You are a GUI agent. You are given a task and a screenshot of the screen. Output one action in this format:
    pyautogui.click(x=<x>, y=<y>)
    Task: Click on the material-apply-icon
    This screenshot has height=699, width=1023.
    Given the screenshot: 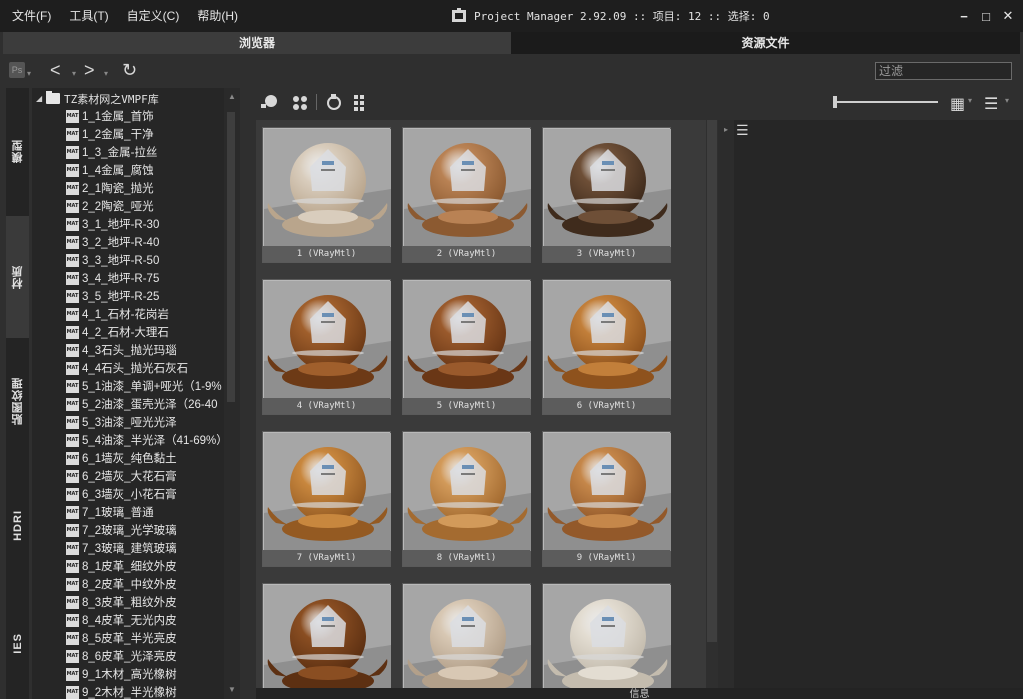 What is the action you would take?
    pyautogui.click(x=334, y=102)
    